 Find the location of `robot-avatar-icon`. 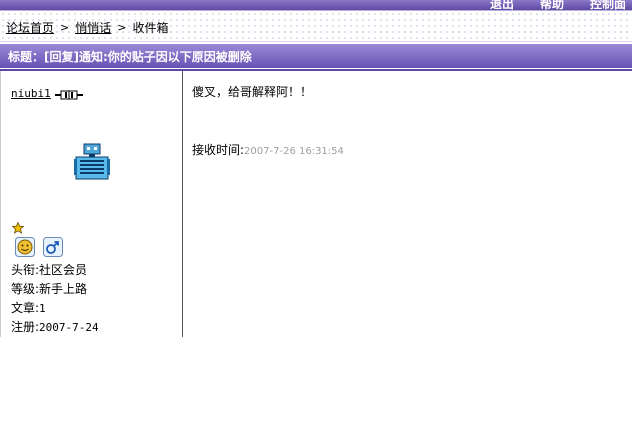

robot-avatar-icon is located at coordinates (92, 163).